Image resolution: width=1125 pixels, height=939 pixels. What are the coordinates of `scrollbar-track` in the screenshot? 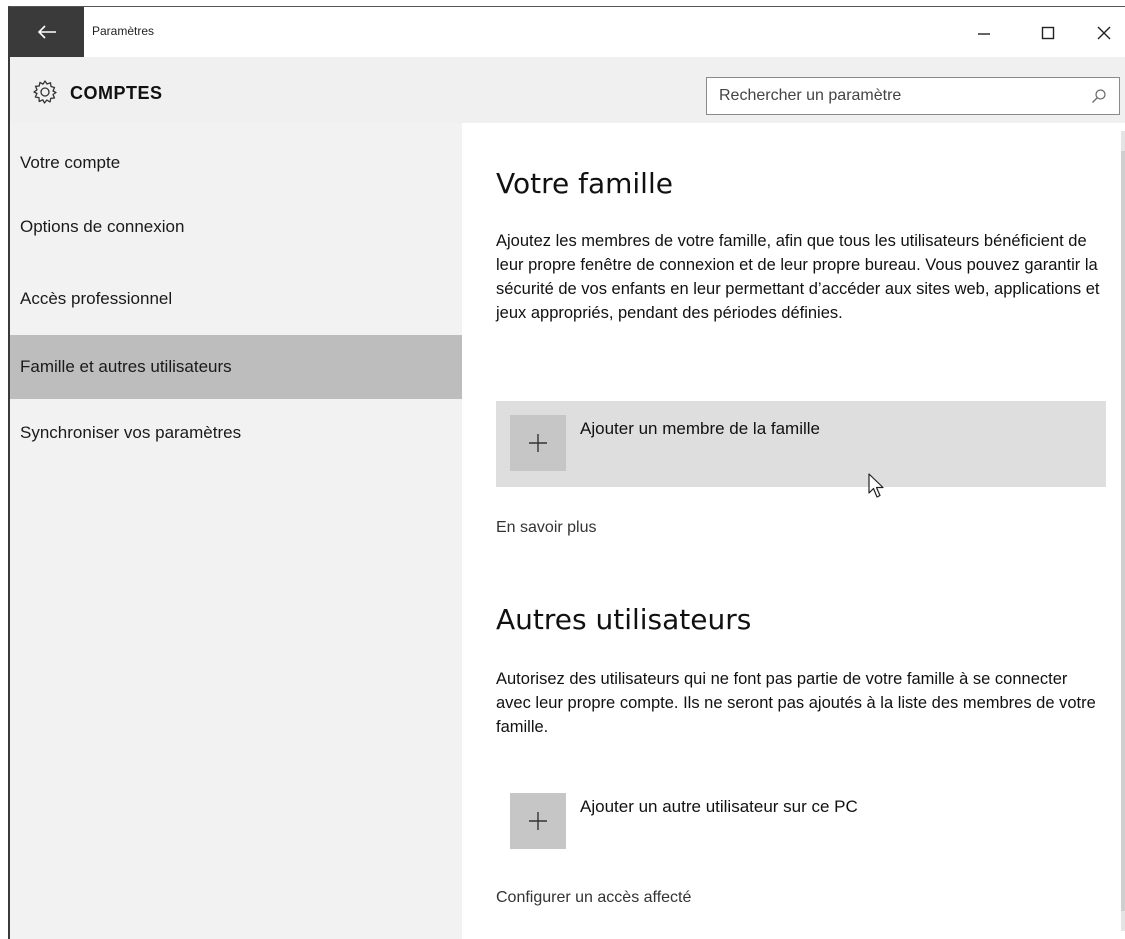 It's located at (1123, 531).